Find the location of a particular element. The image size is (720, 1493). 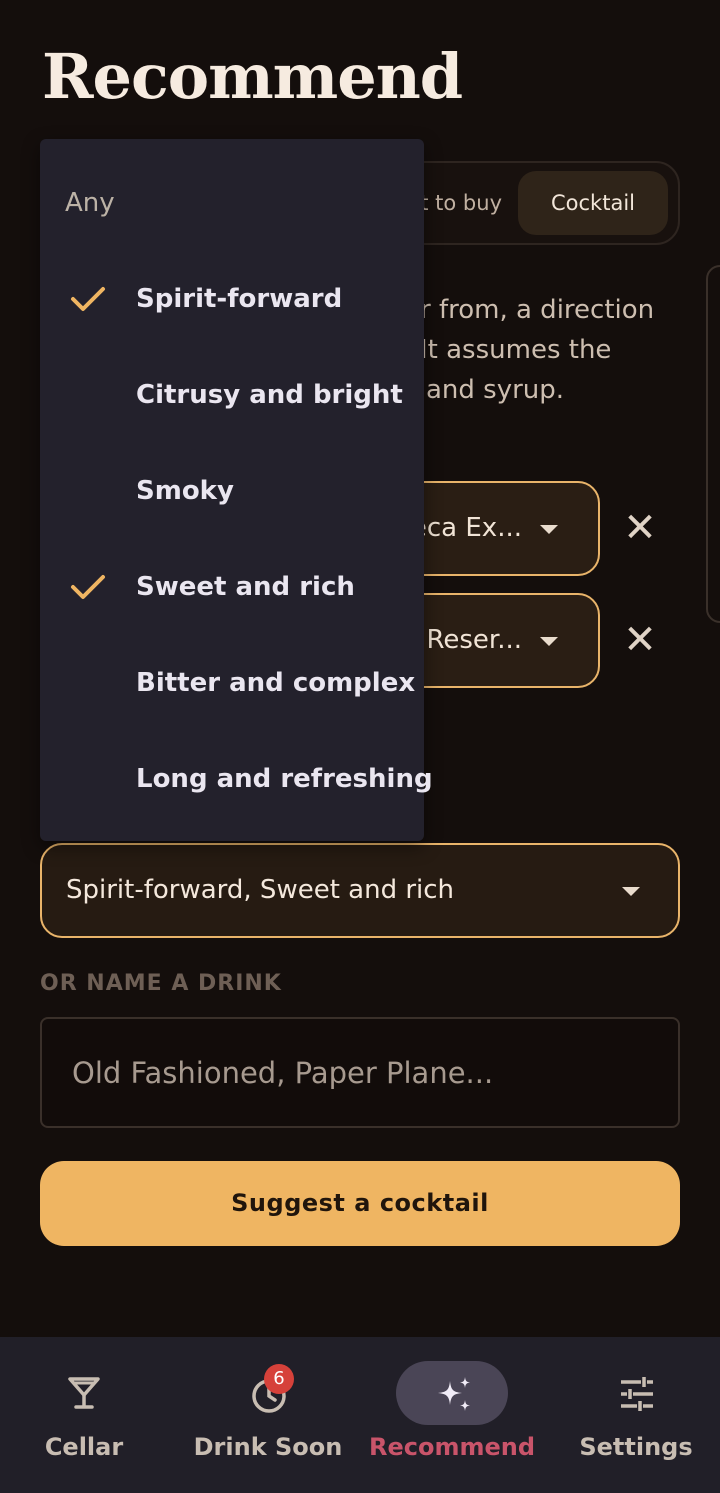

drink-soon-badge: 6 is located at coordinates (279, 1379).